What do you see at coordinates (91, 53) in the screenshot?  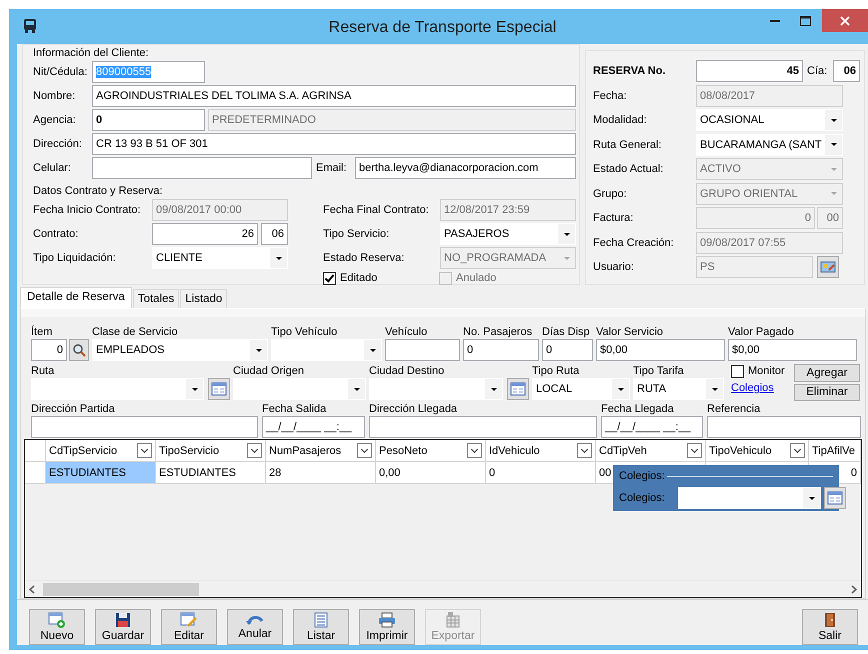 I see `group-label: Información del Cliente:` at bounding box center [91, 53].